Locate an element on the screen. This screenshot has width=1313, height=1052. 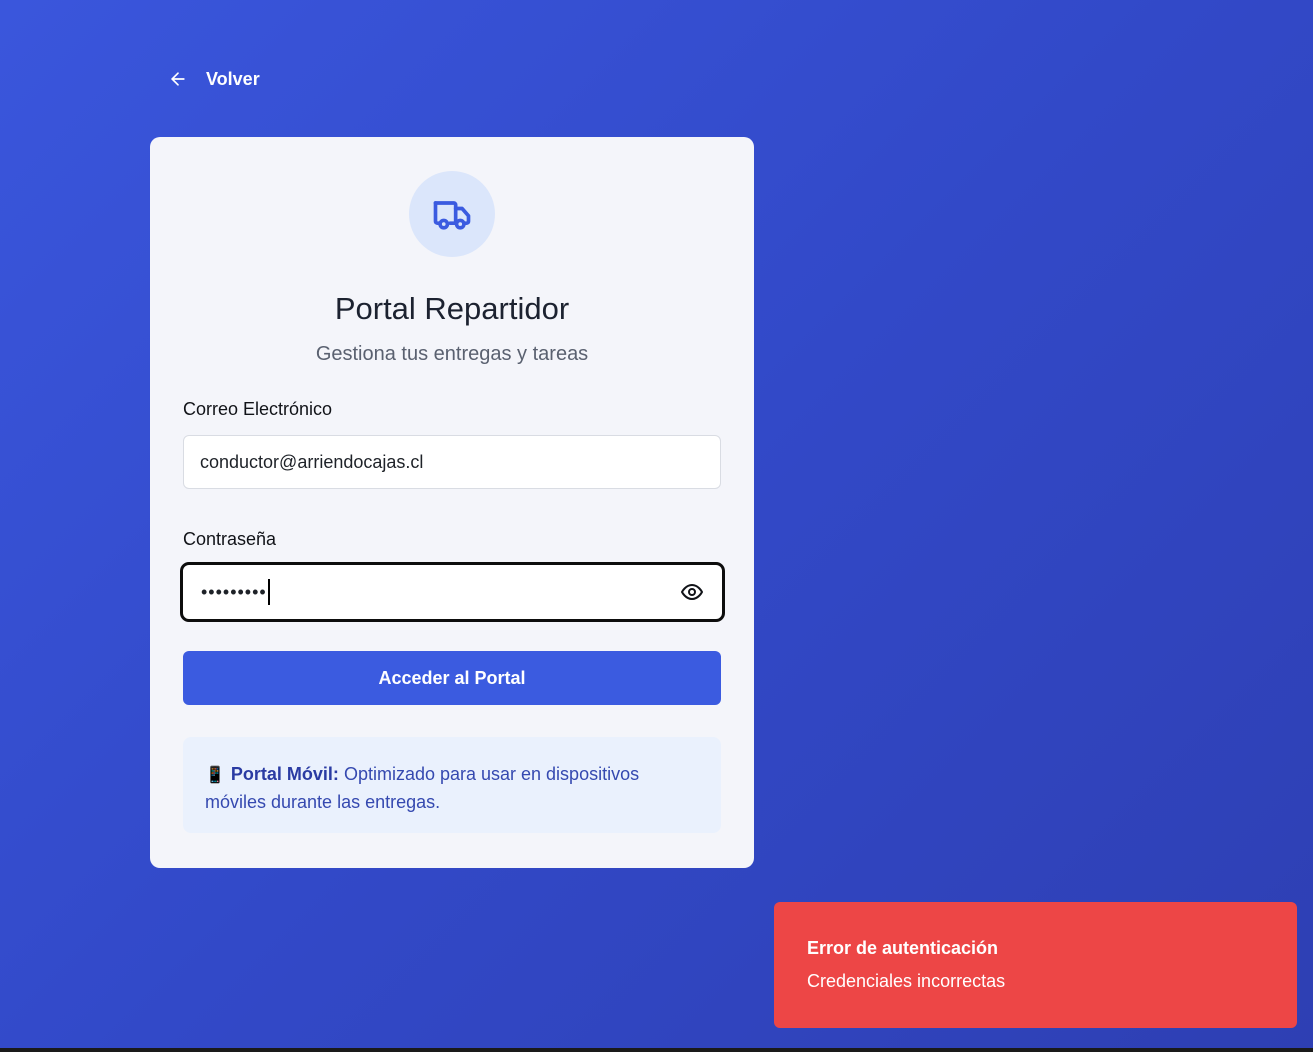
info-title: Portal Móvil: is located at coordinates (284, 774).